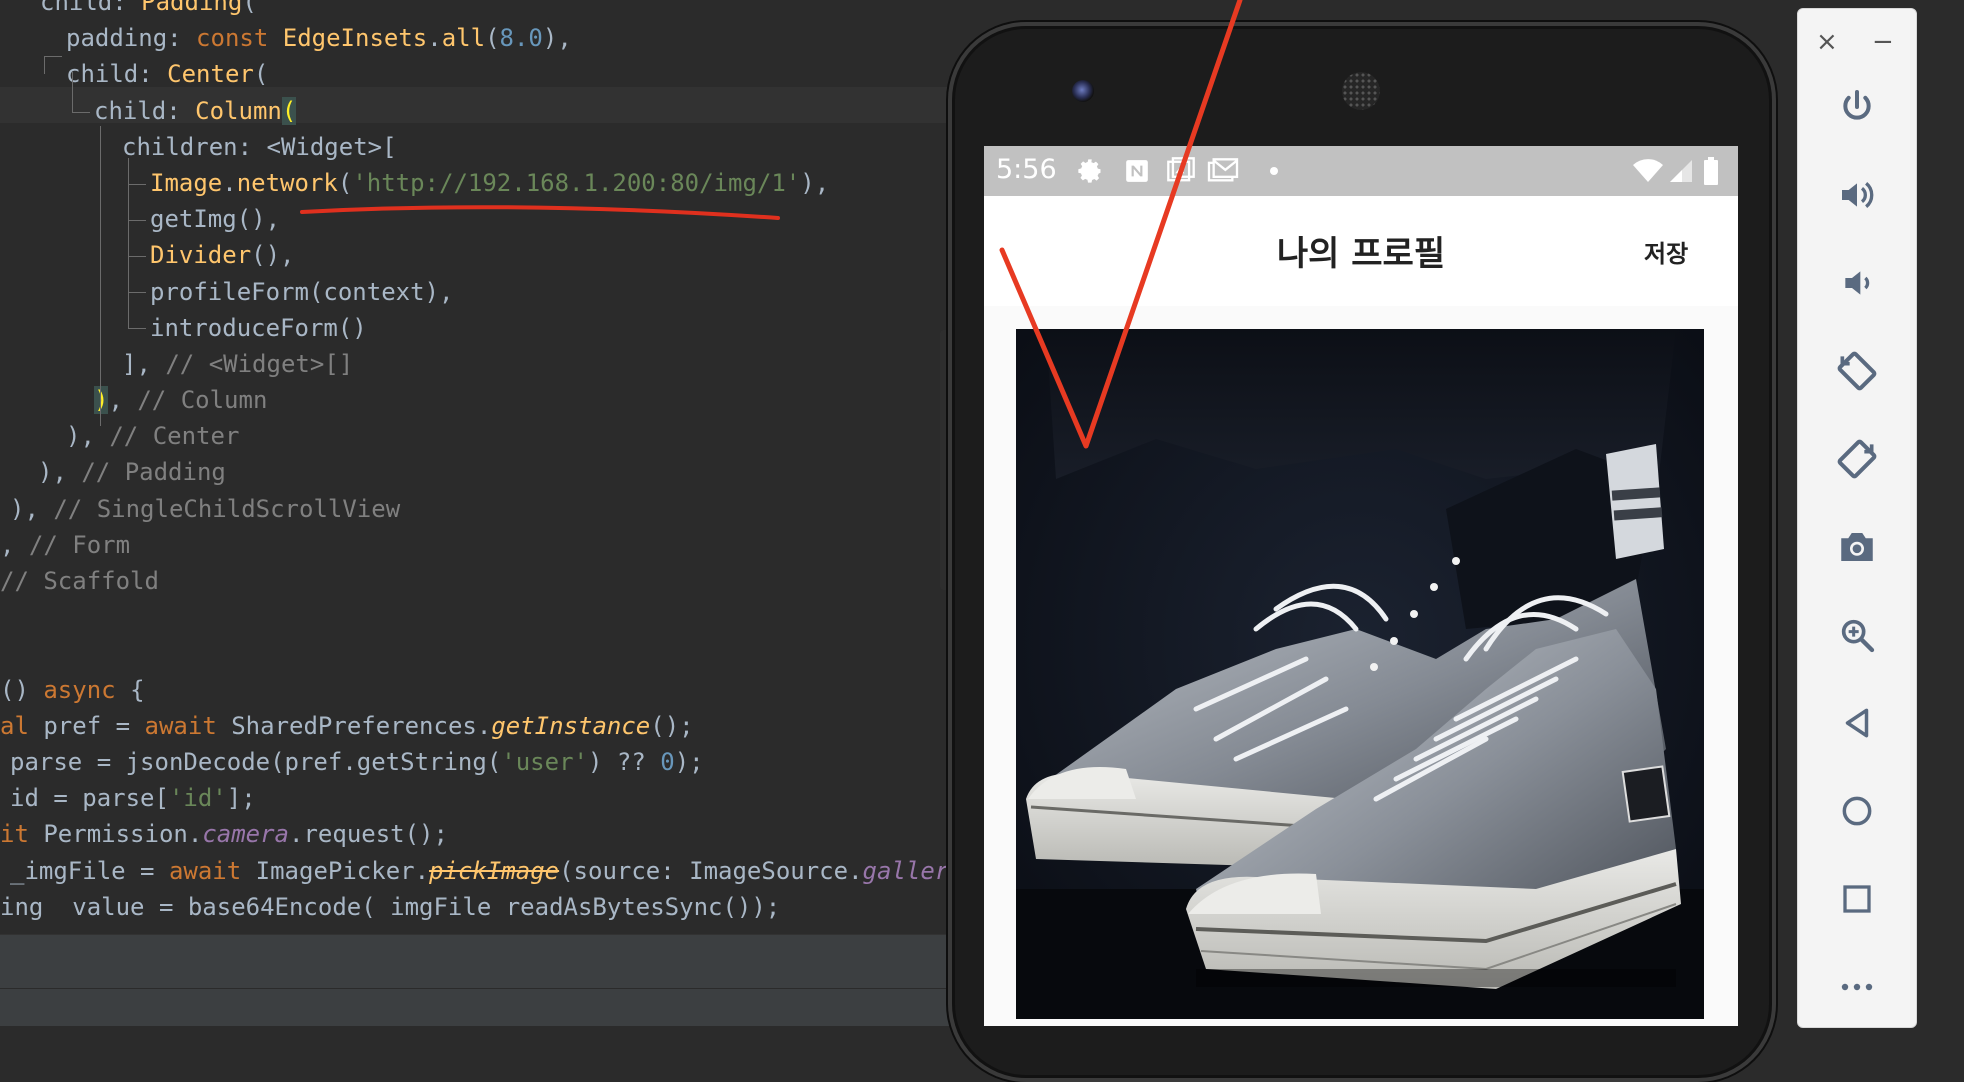 Image resolution: width=1964 pixels, height=1082 pixels. What do you see at coordinates (544, 761) in the screenshot?
I see `code-token: 'user'` at bounding box center [544, 761].